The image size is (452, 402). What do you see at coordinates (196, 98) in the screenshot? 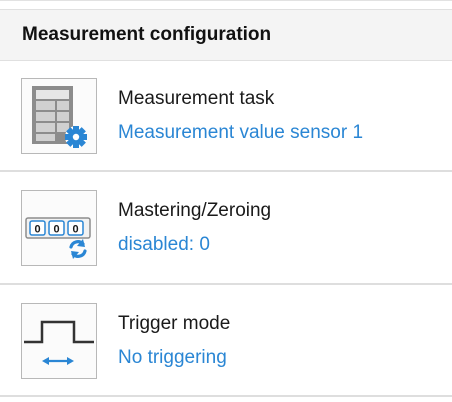
I see `measurement-task-label: Measurement task` at bounding box center [196, 98].